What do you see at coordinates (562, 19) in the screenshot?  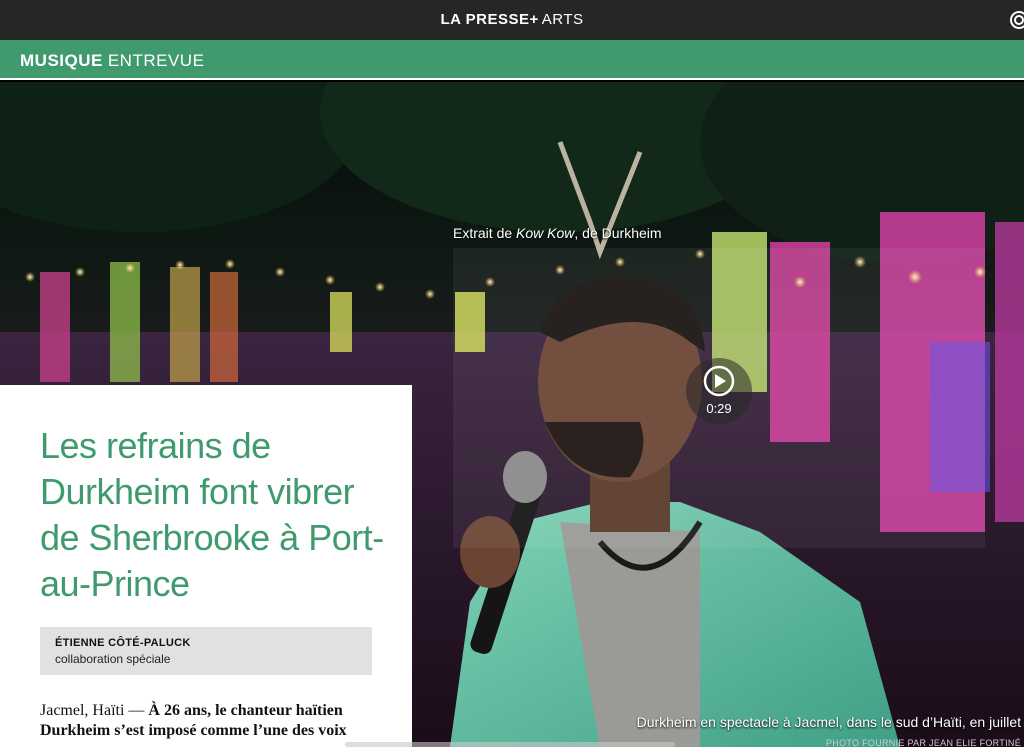 I see `brand-section: ARTS` at bounding box center [562, 19].